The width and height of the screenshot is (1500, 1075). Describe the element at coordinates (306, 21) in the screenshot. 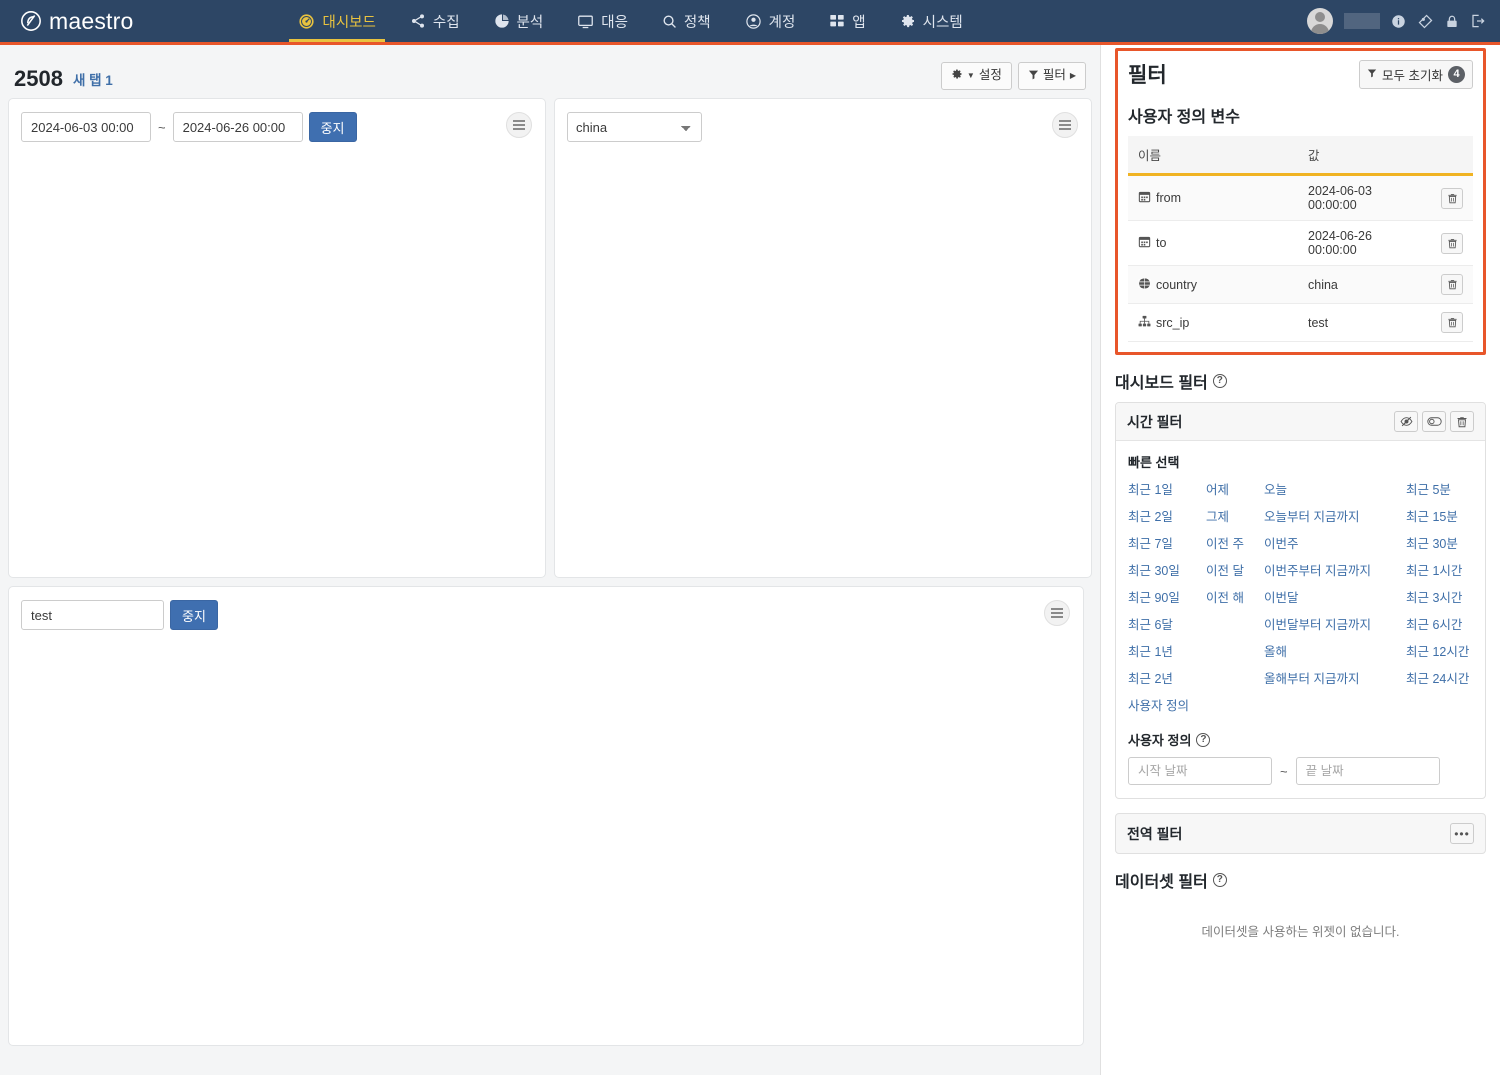

I see `dashboard-gauge-icon` at that location.